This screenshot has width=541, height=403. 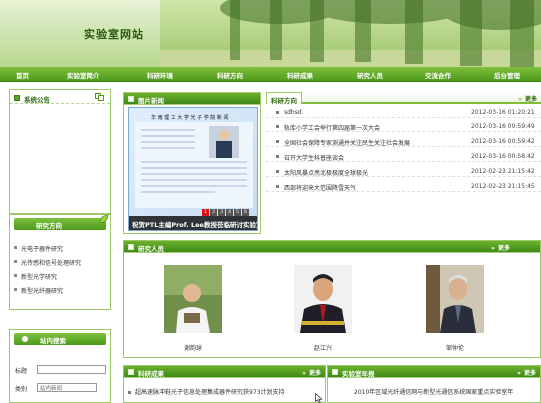 I want to click on directions-title: 研究方向, so click(x=49, y=226).